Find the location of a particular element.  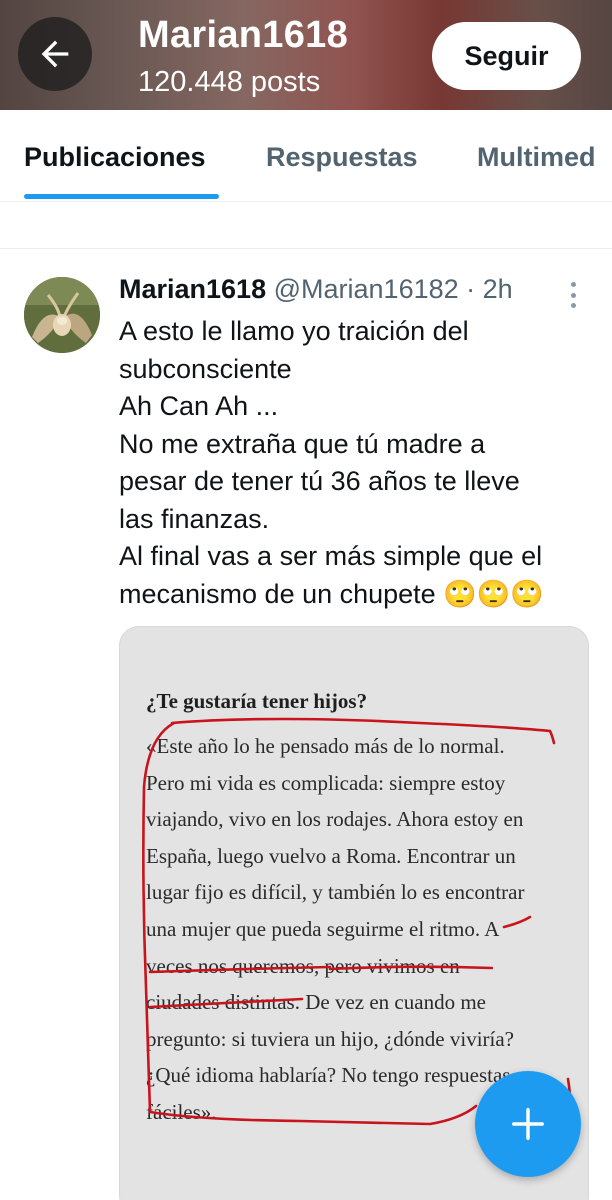

post-text-line: Al final vas a ser más simple que el is located at coordinates (331, 556).